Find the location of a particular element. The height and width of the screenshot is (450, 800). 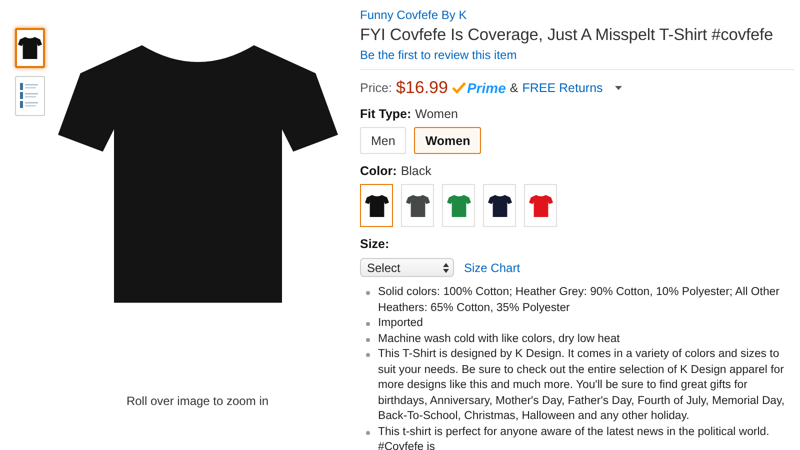

color-value: Black is located at coordinates (416, 171).